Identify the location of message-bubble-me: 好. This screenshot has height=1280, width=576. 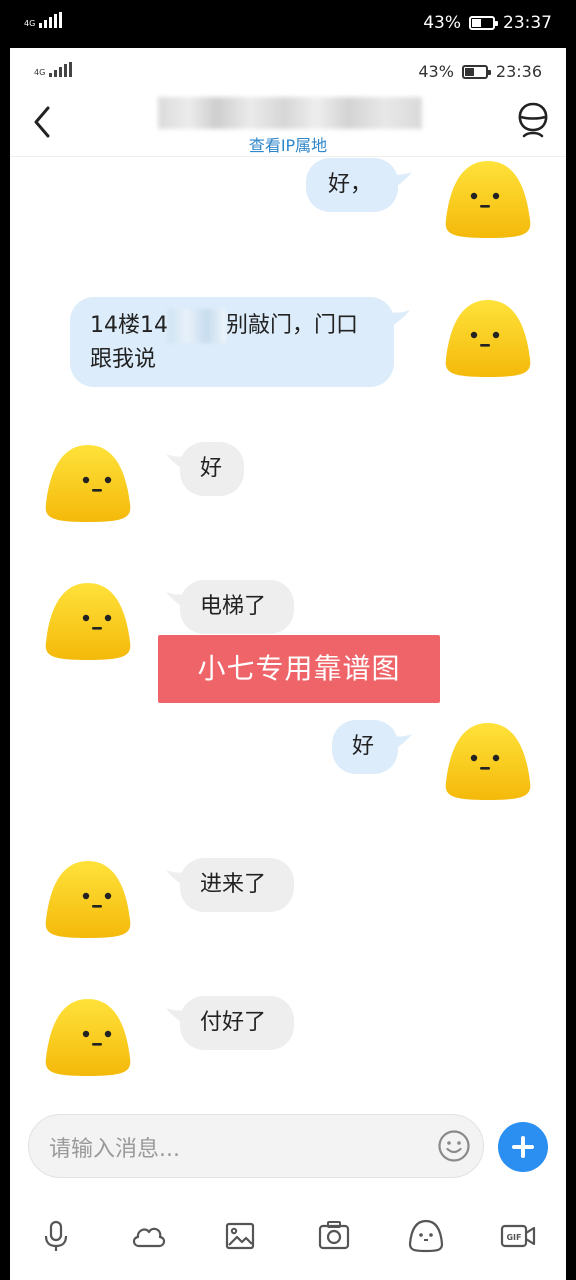
(365, 747).